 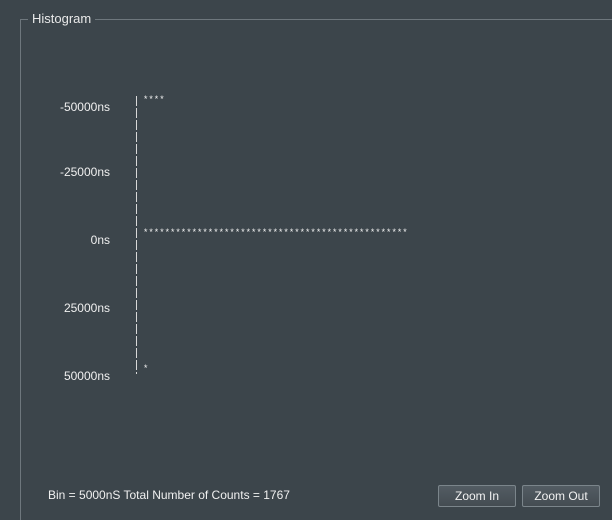 I want to click on bar-plus-50000: *, so click(x=146, y=369).